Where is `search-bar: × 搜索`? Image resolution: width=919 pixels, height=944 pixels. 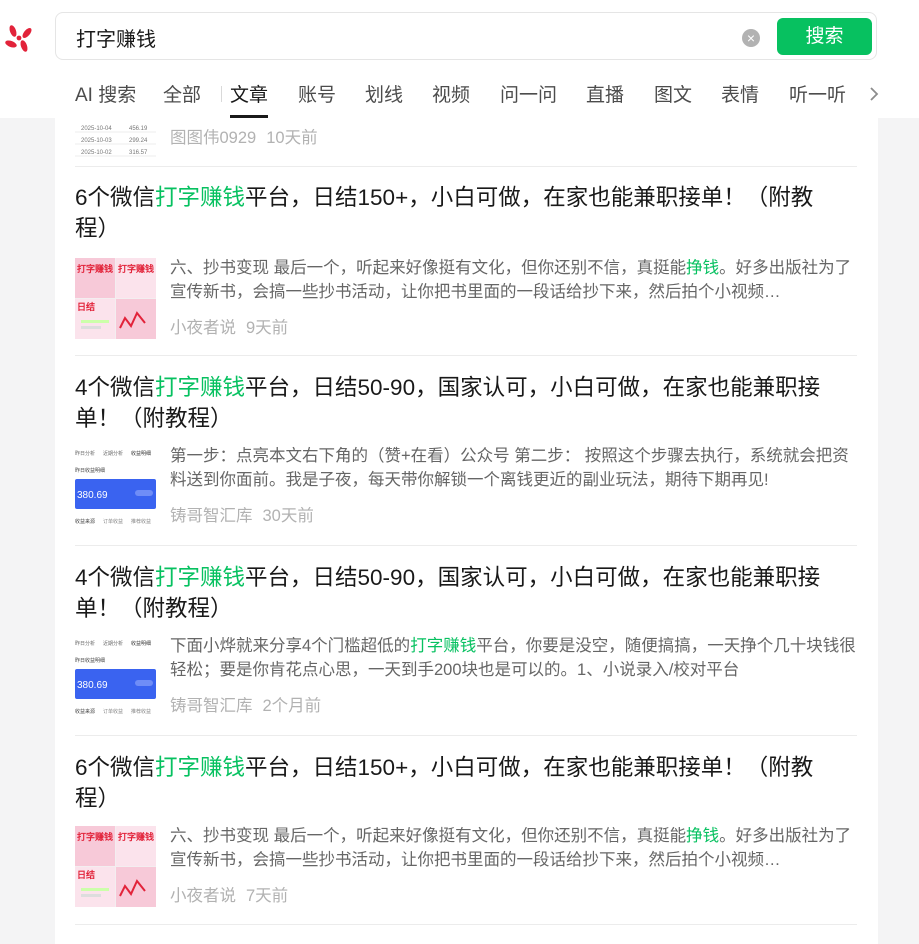
search-bar: × 搜索 is located at coordinates (466, 36).